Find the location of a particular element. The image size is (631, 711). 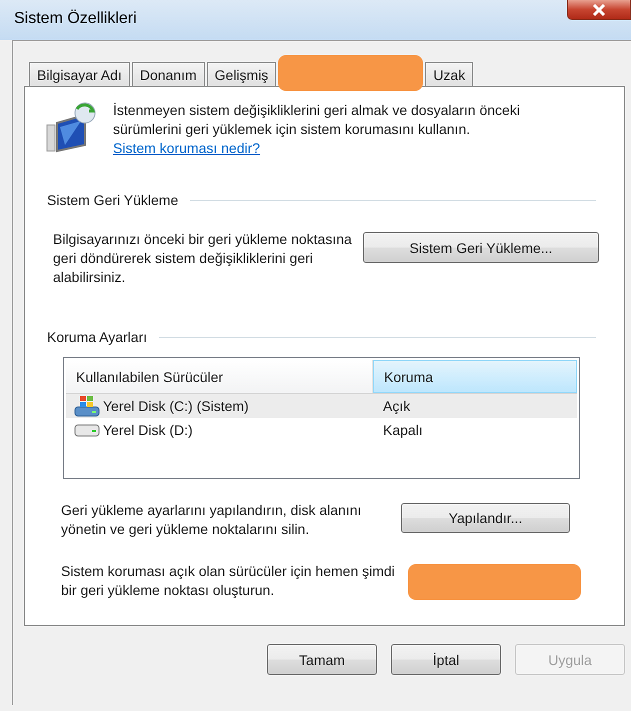

close-button is located at coordinates (599, 10).